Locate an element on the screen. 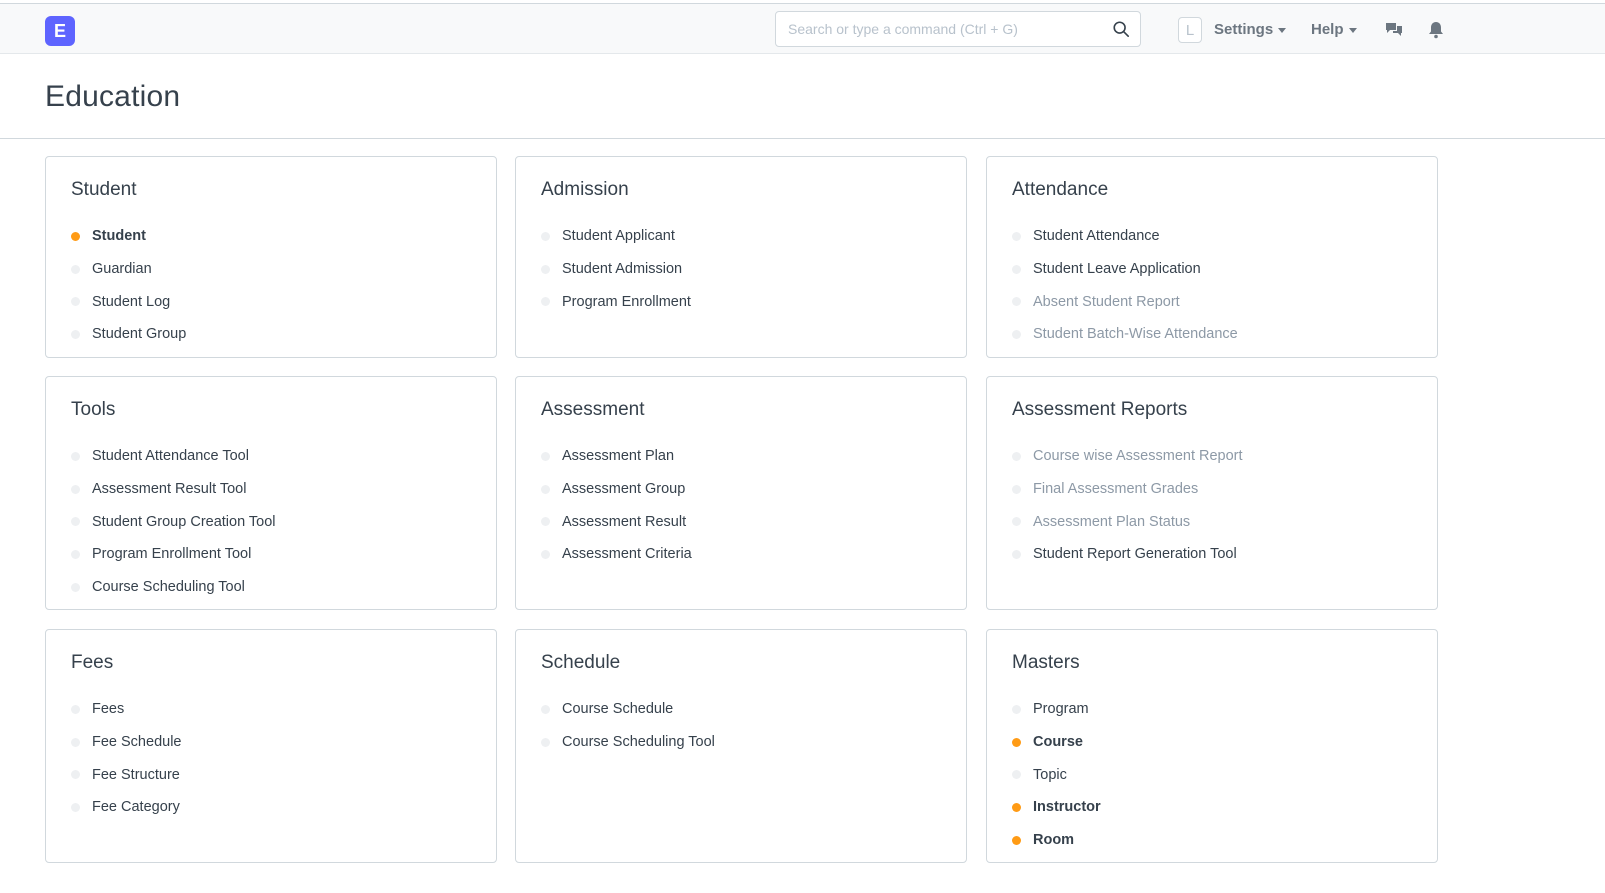  link-item: Fees is located at coordinates (126, 709).